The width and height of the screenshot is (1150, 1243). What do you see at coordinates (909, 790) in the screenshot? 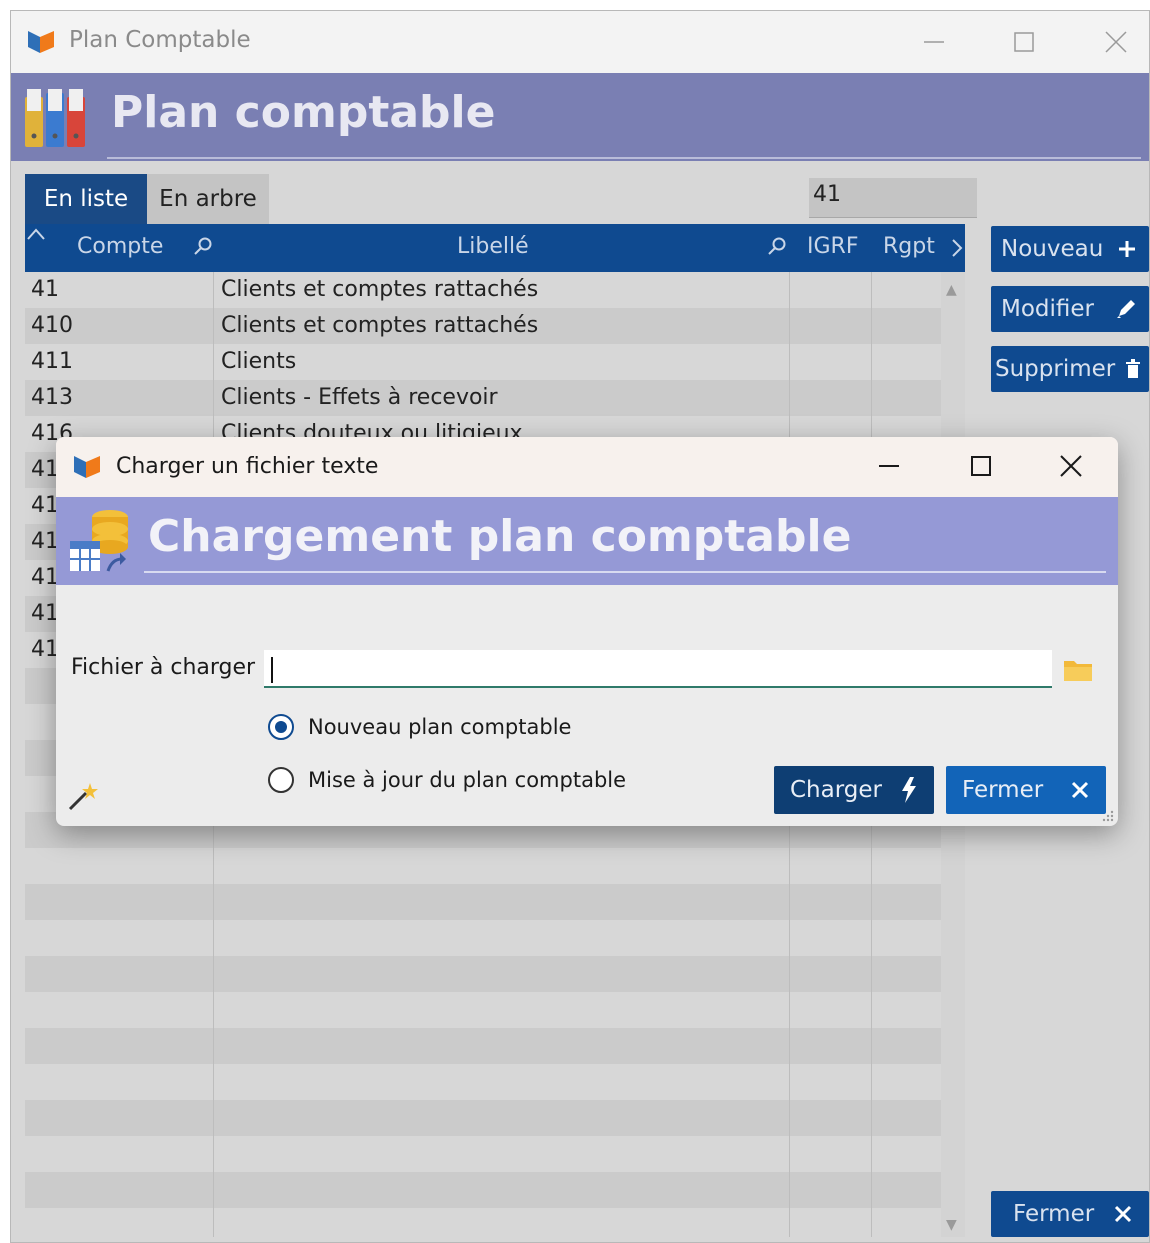
I see `lightning-icon` at bounding box center [909, 790].